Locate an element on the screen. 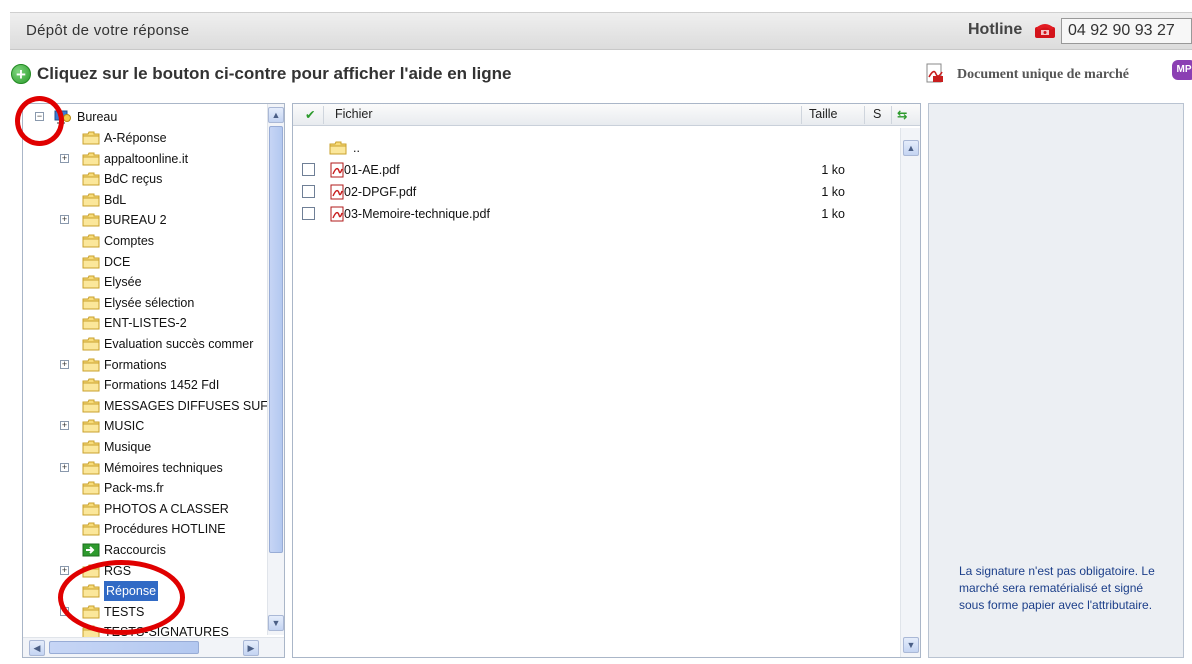 The image size is (1192, 664). tree-item-label: MESSAGES DIFFUSES SUF is located at coordinates (186, 405).